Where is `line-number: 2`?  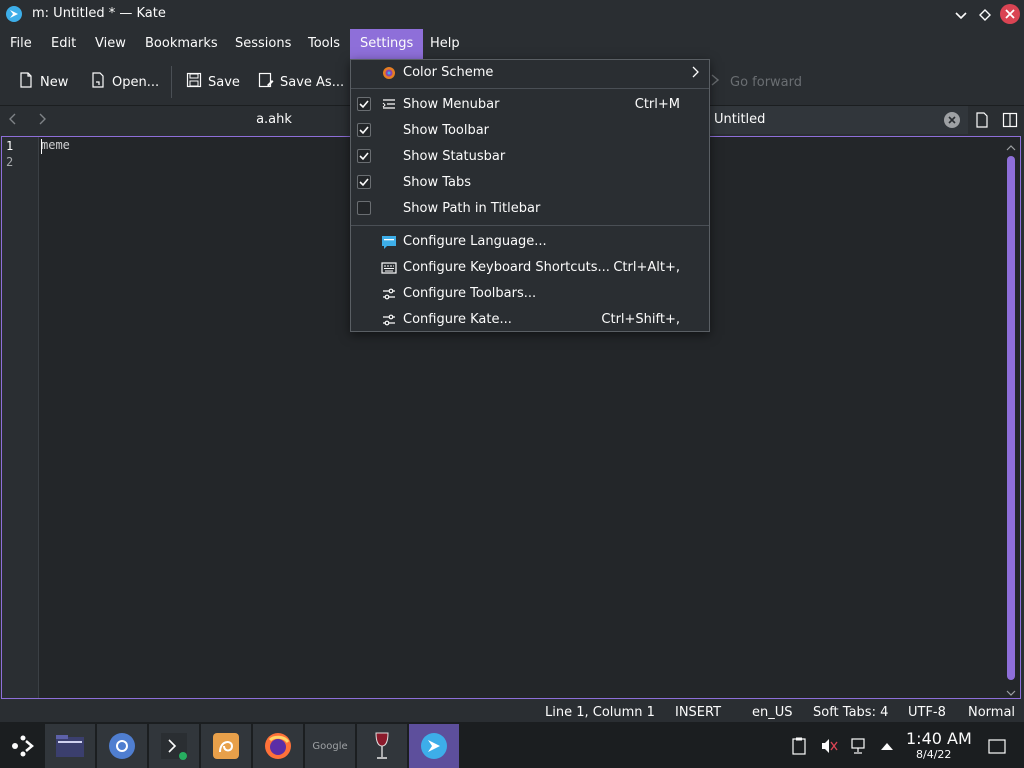
line-number: 2 is located at coordinates (10, 162).